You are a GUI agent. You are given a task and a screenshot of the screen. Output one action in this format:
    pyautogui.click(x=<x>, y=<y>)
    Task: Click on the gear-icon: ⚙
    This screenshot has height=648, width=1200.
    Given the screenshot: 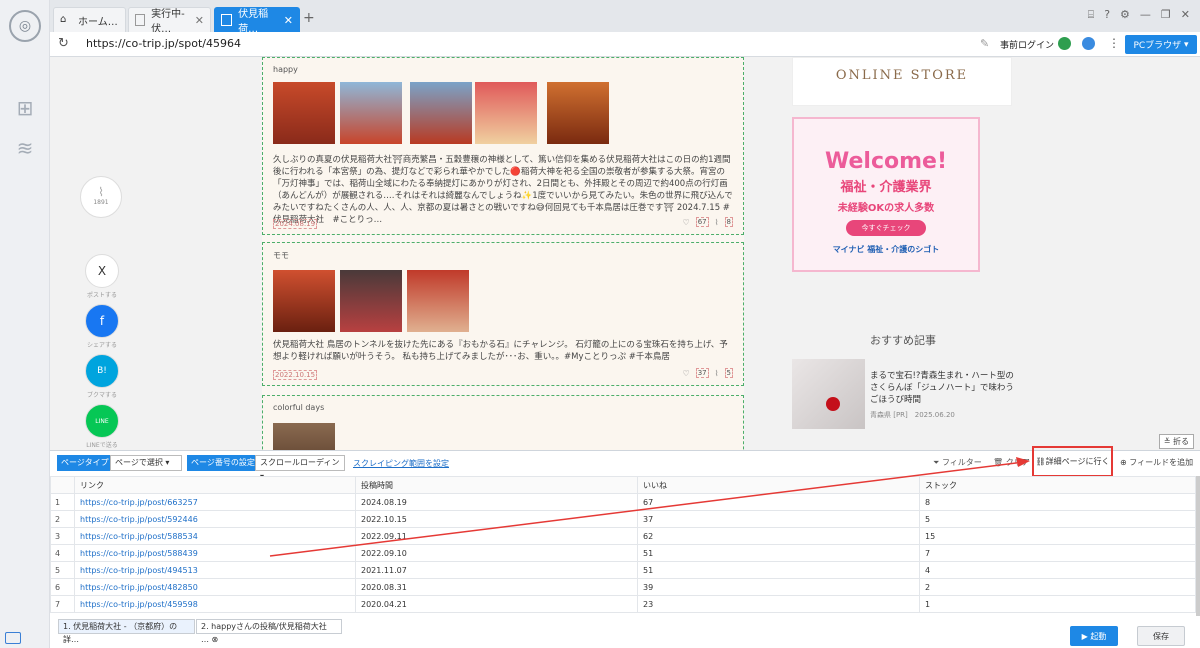 What is the action you would take?
    pyautogui.click(x=1125, y=15)
    